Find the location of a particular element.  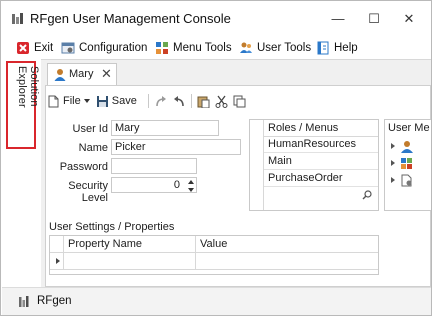

tab-close-button: ✕ is located at coordinates (106, 74).